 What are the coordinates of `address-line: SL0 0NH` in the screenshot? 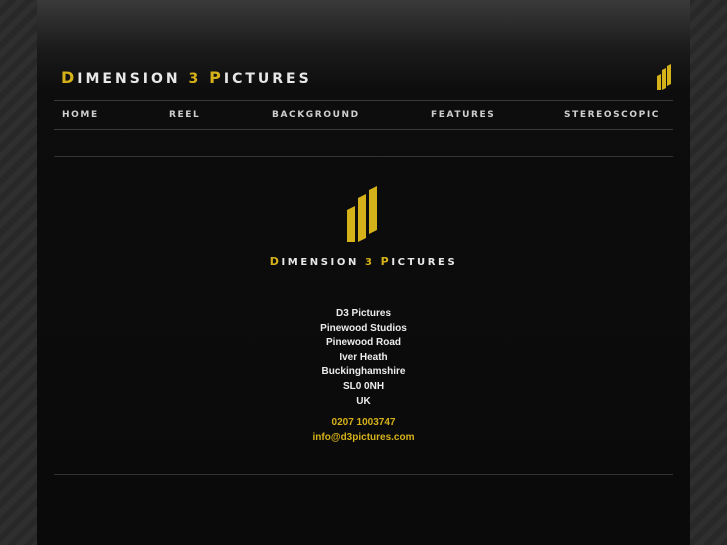 It's located at (363, 386).